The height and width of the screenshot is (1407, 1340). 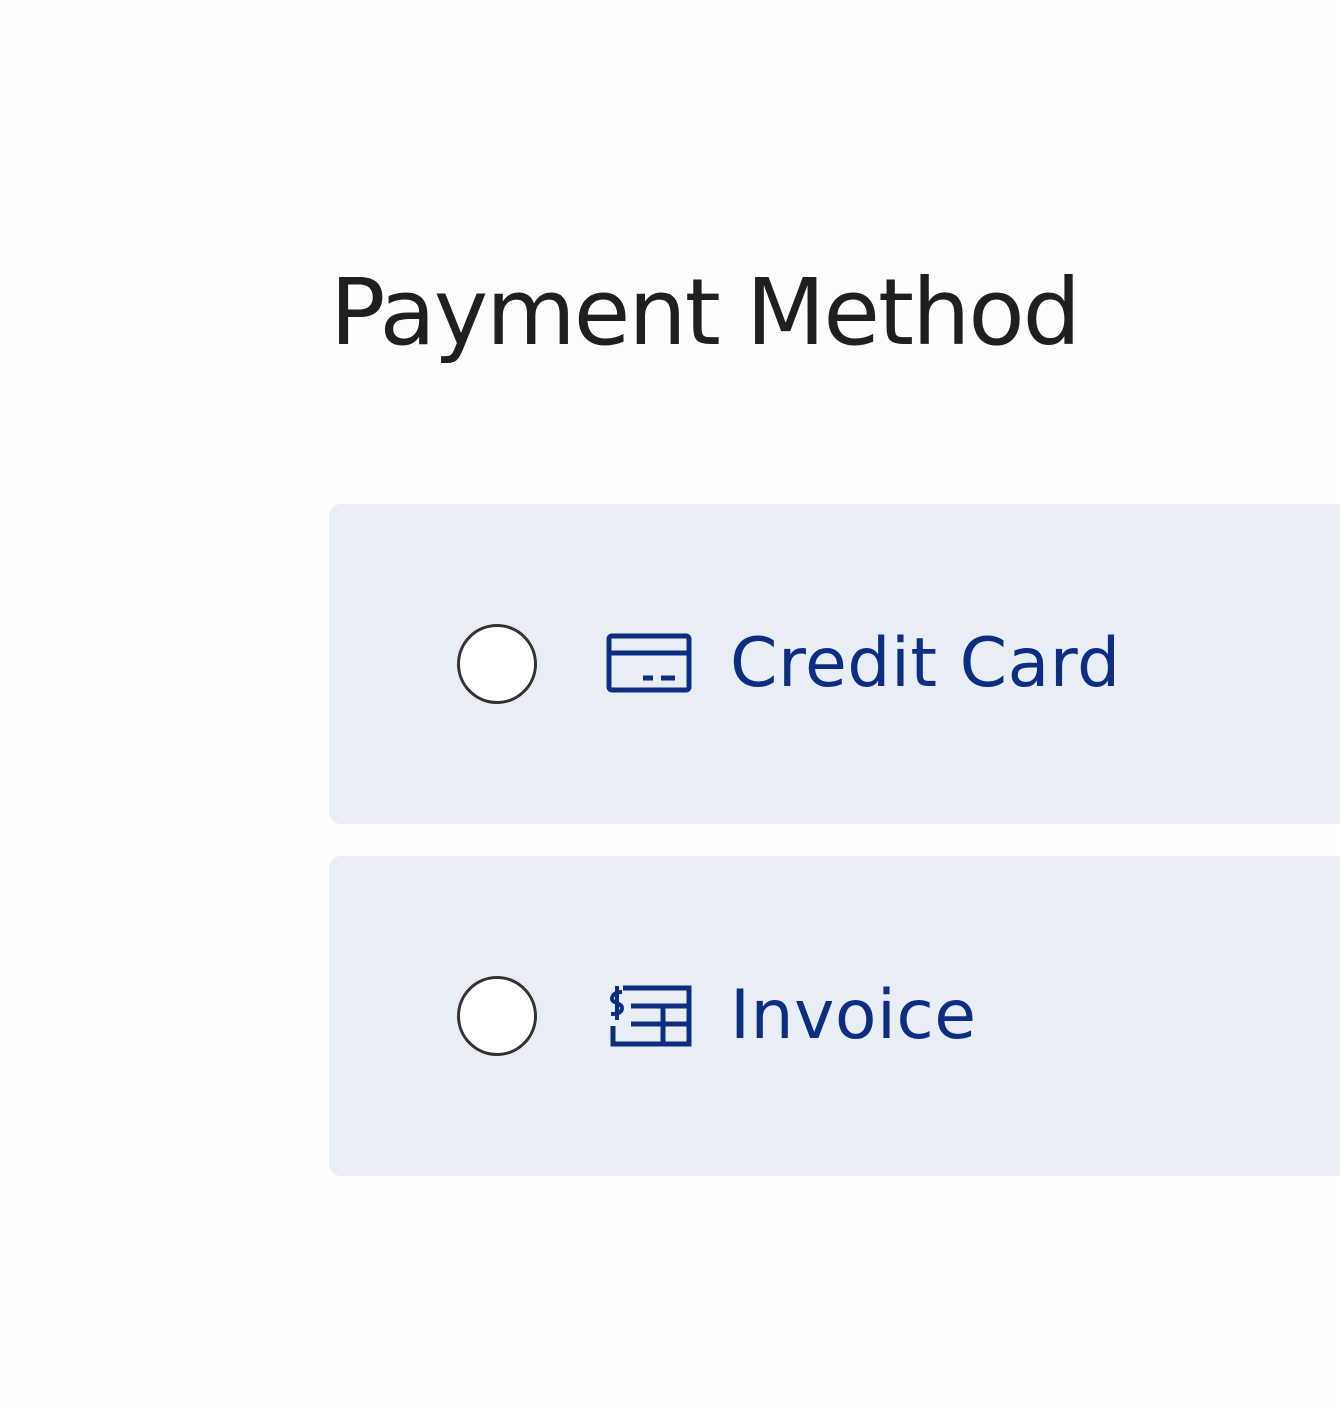 What do you see at coordinates (853, 1015) in the screenshot?
I see `invoice-label: Invoice` at bounding box center [853, 1015].